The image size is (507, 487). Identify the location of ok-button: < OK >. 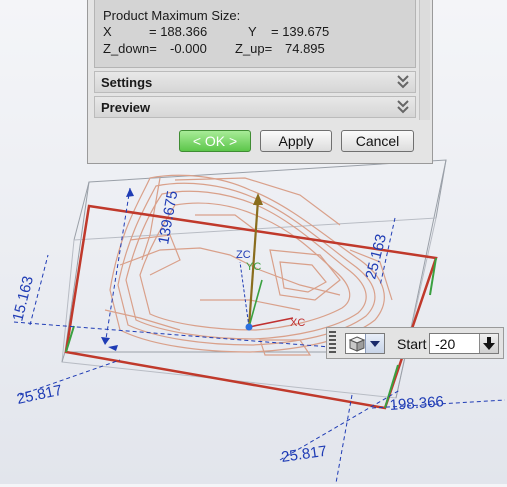
(215, 141).